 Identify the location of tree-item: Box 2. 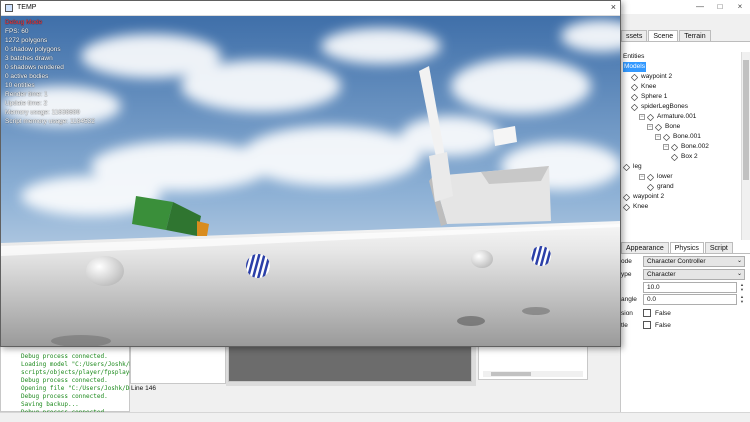
(684, 157).